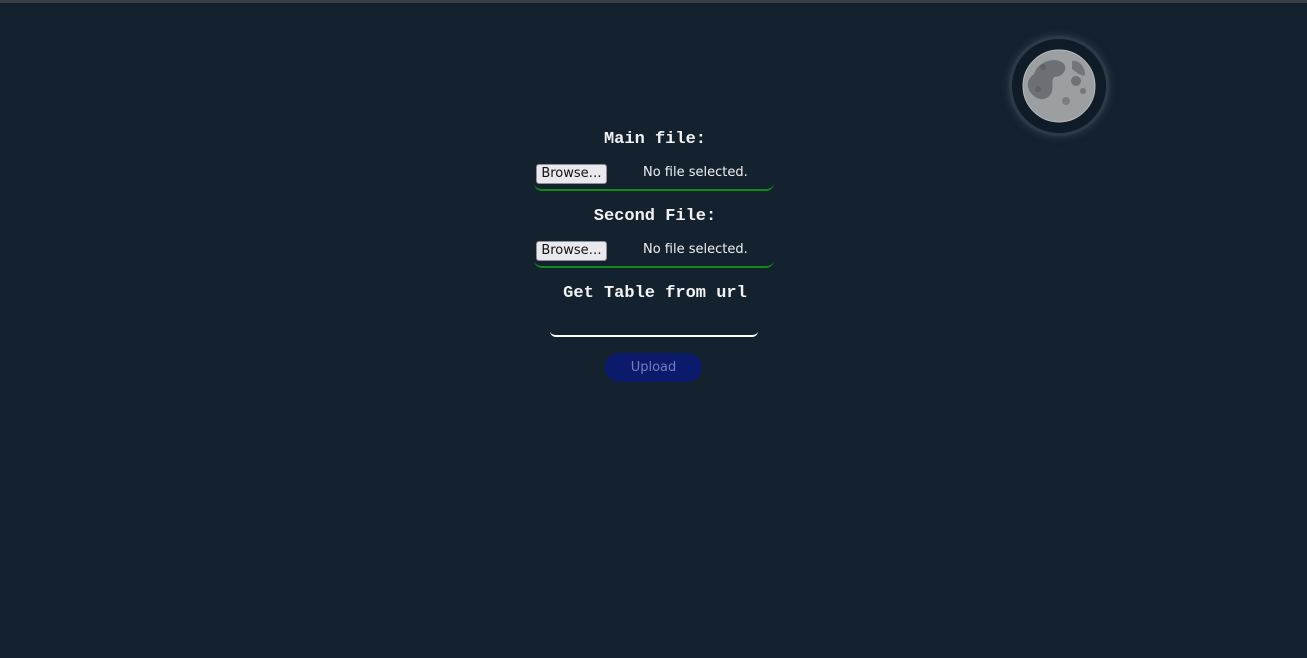  Describe the element at coordinates (695, 172) in the screenshot. I see `main-file-status: No file selected.` at that location.